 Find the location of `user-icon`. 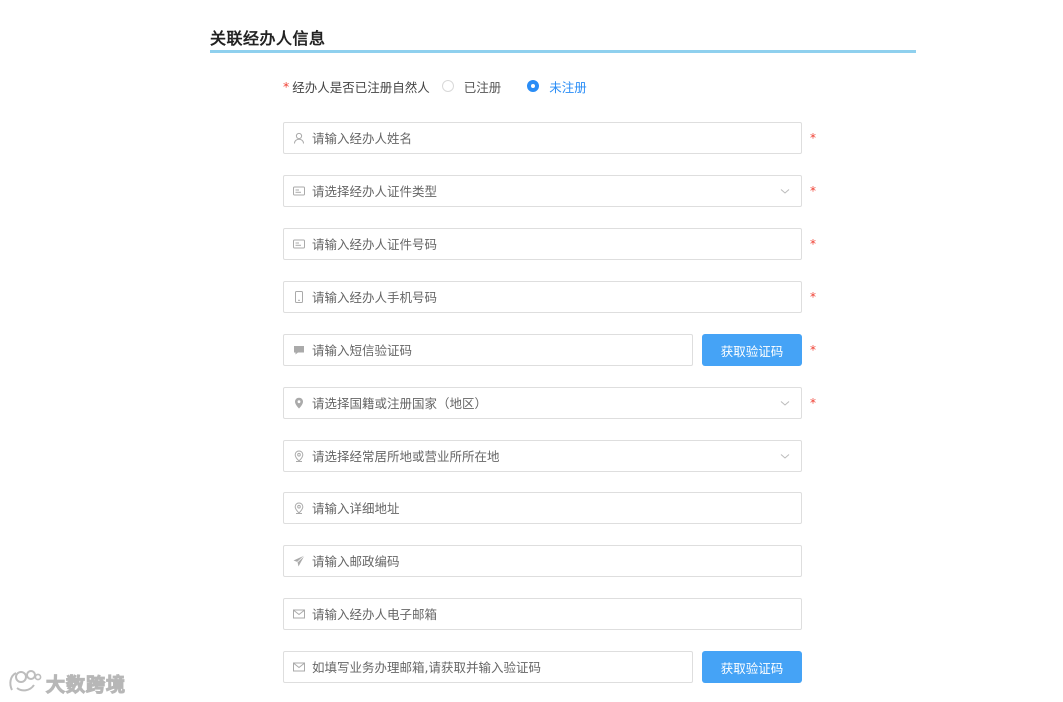

user-icon is located at coordinates (299, 138).